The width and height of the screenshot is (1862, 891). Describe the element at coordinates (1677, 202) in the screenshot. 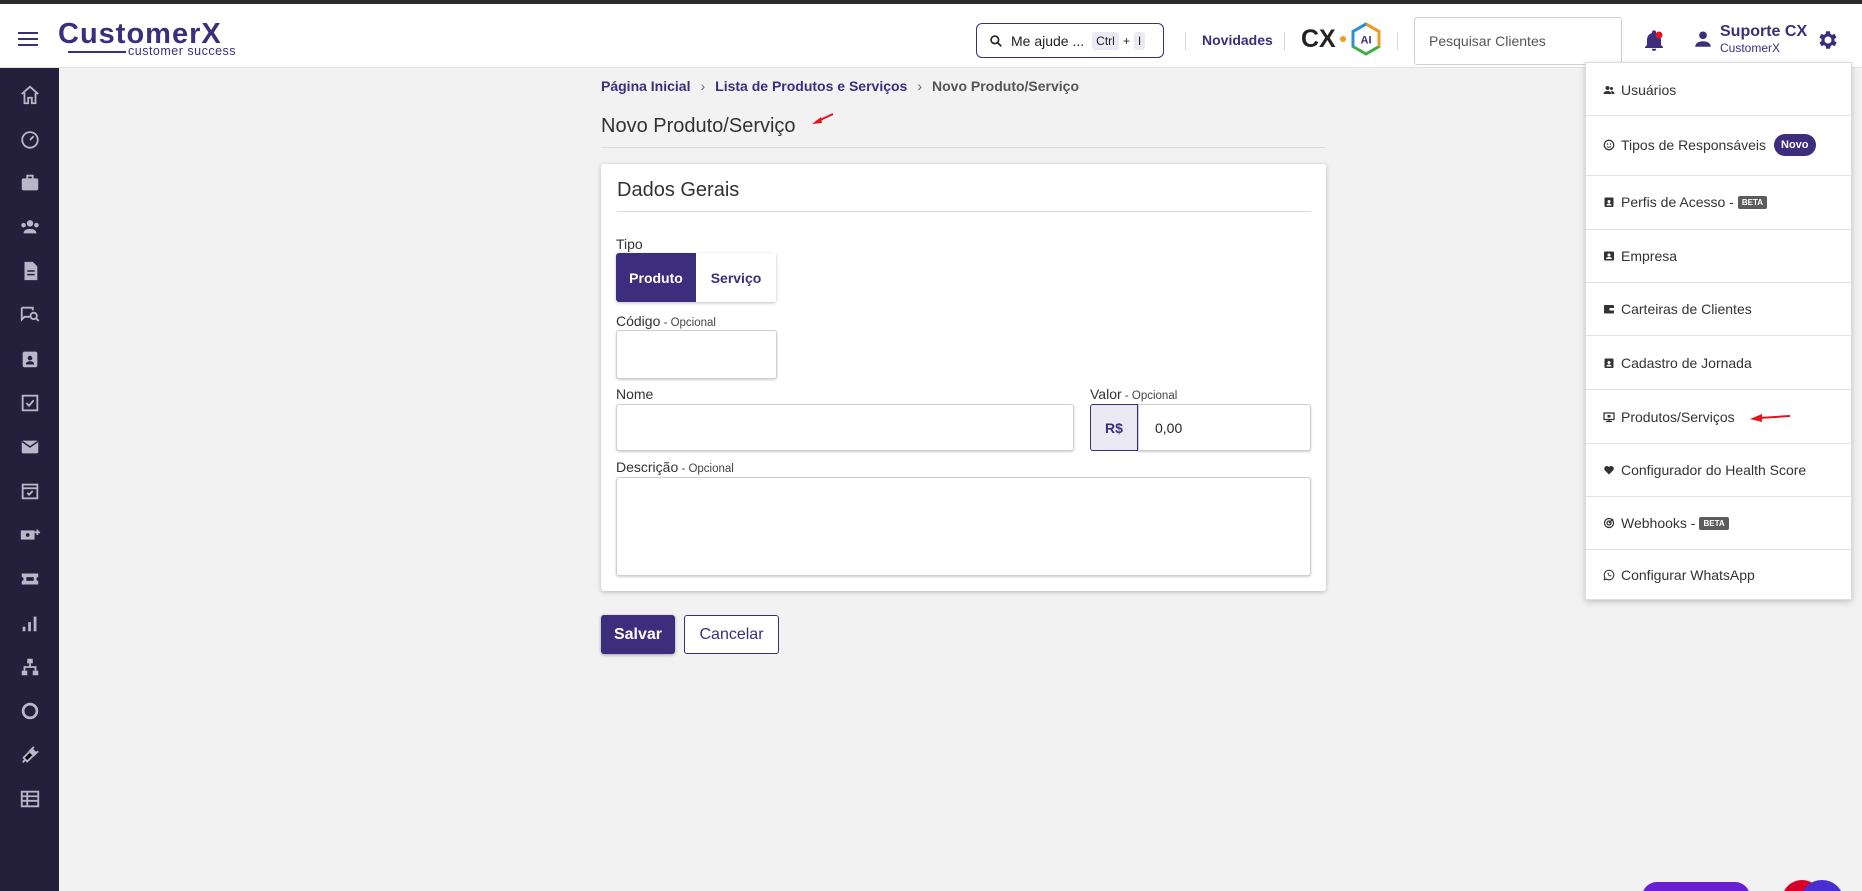

I see `menu-item-label: Perfis de Acesso -` at that location.